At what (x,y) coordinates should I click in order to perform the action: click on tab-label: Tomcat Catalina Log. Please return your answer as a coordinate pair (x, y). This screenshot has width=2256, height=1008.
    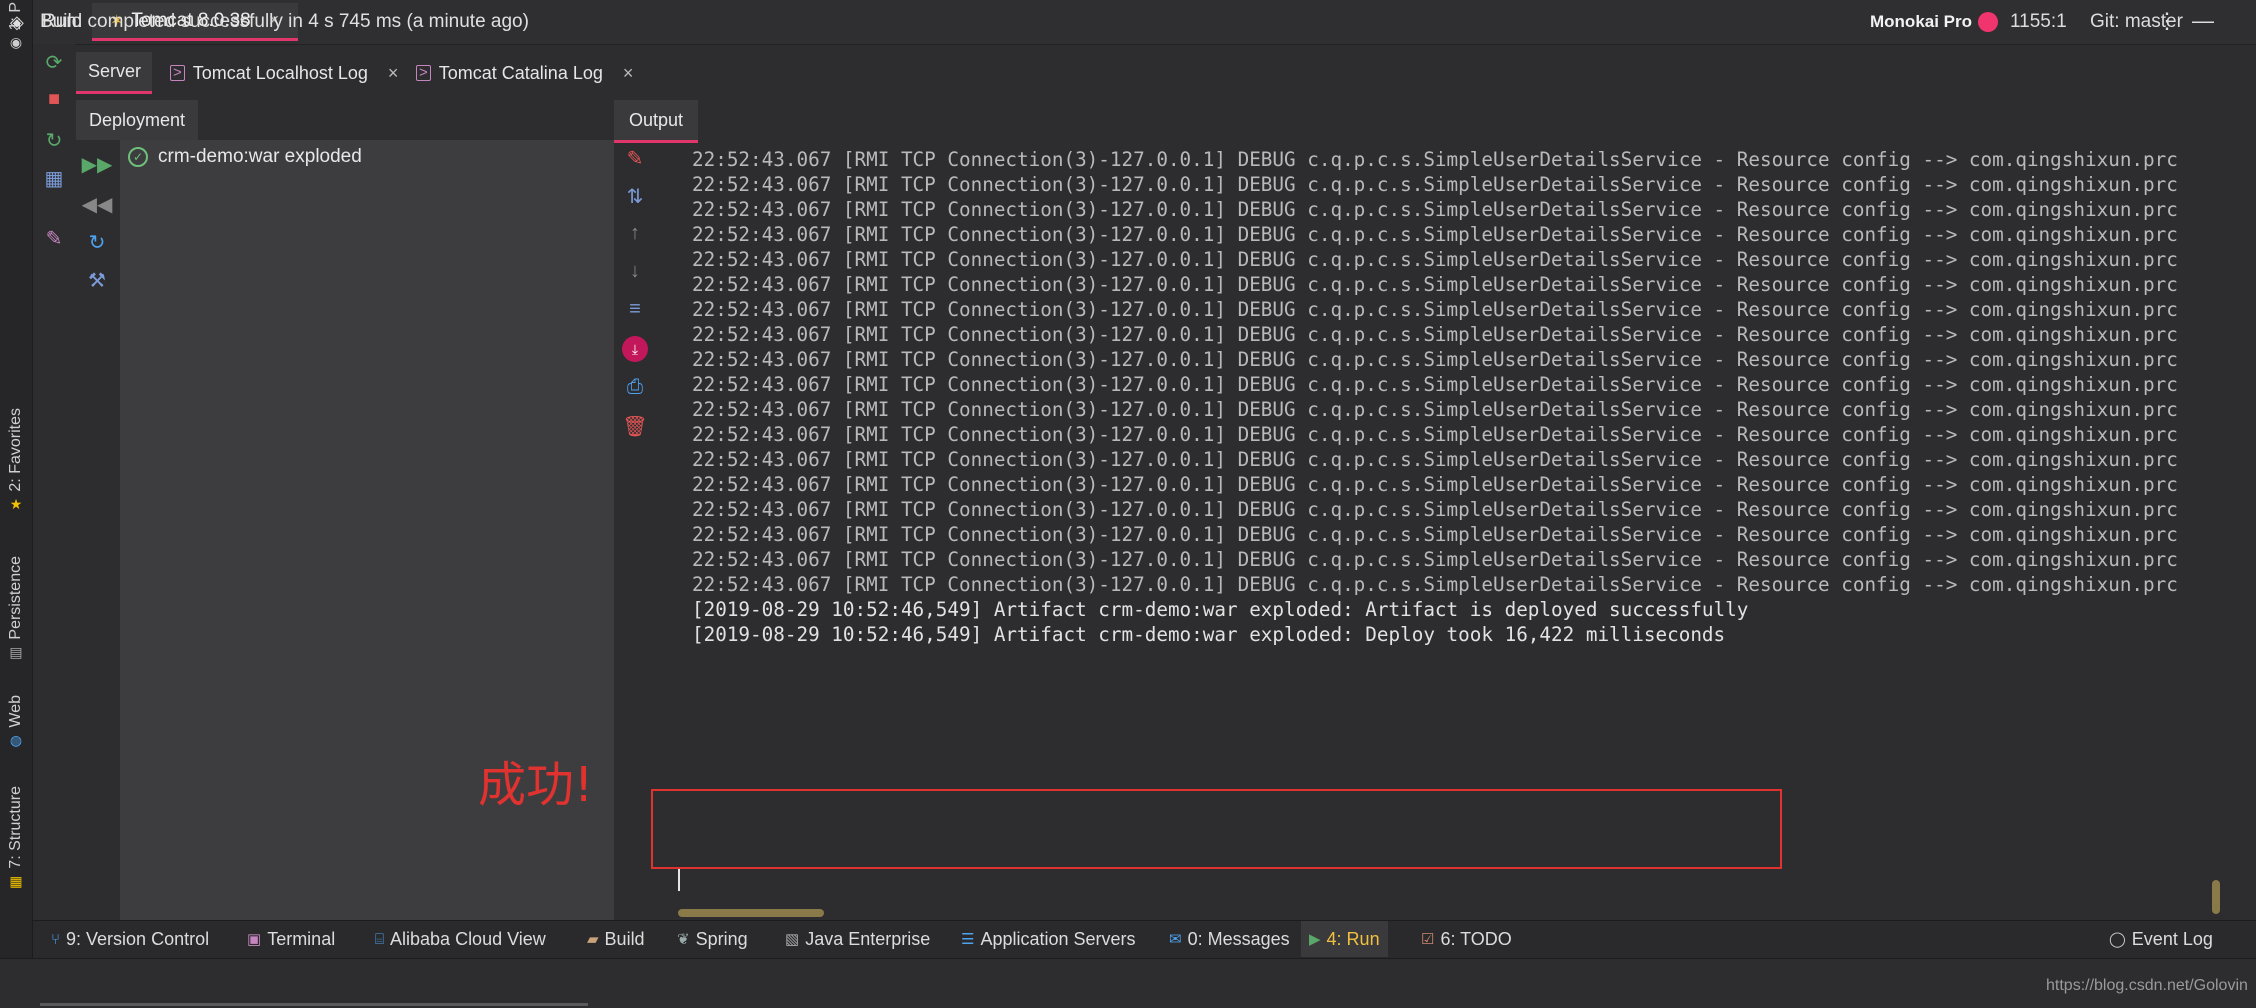
    Looking at the image, I should click on (520, 72).